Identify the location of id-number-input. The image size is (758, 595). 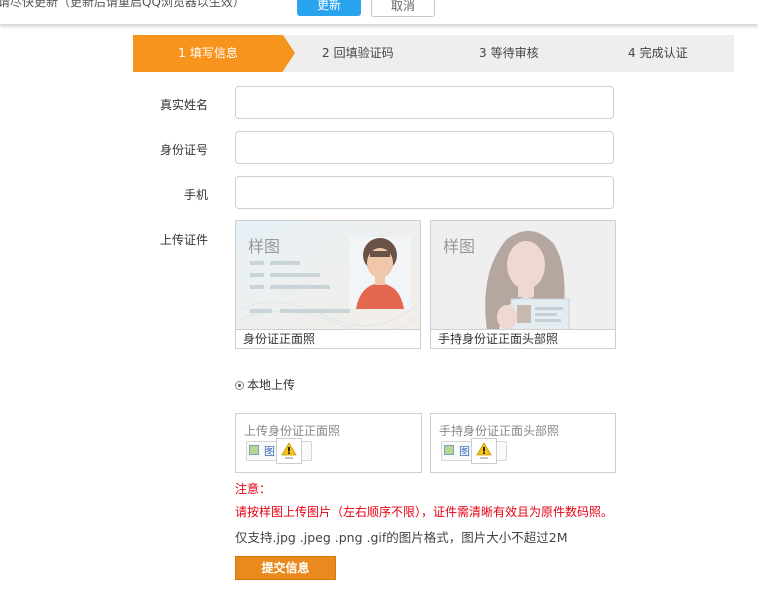
(424, 147).